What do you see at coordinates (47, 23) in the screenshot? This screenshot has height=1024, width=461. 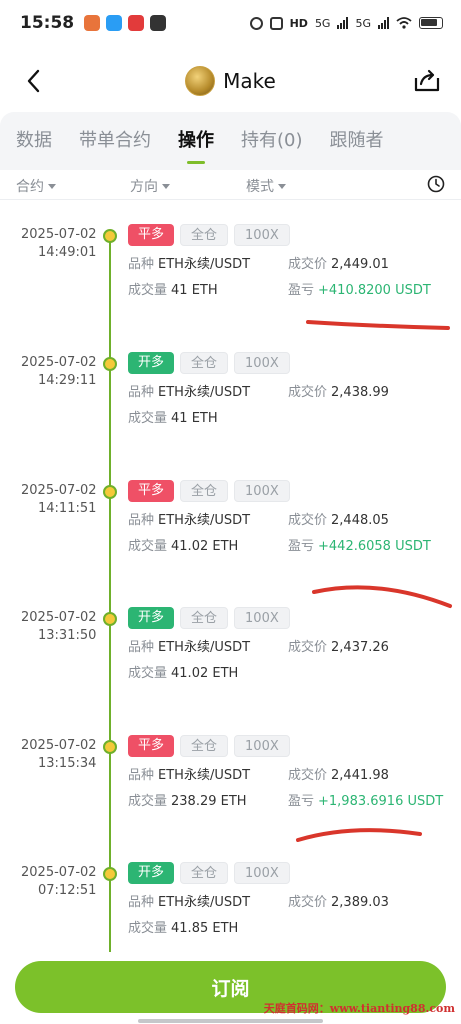 I see `status-time: 15:58` at bounding box center [47, 23].